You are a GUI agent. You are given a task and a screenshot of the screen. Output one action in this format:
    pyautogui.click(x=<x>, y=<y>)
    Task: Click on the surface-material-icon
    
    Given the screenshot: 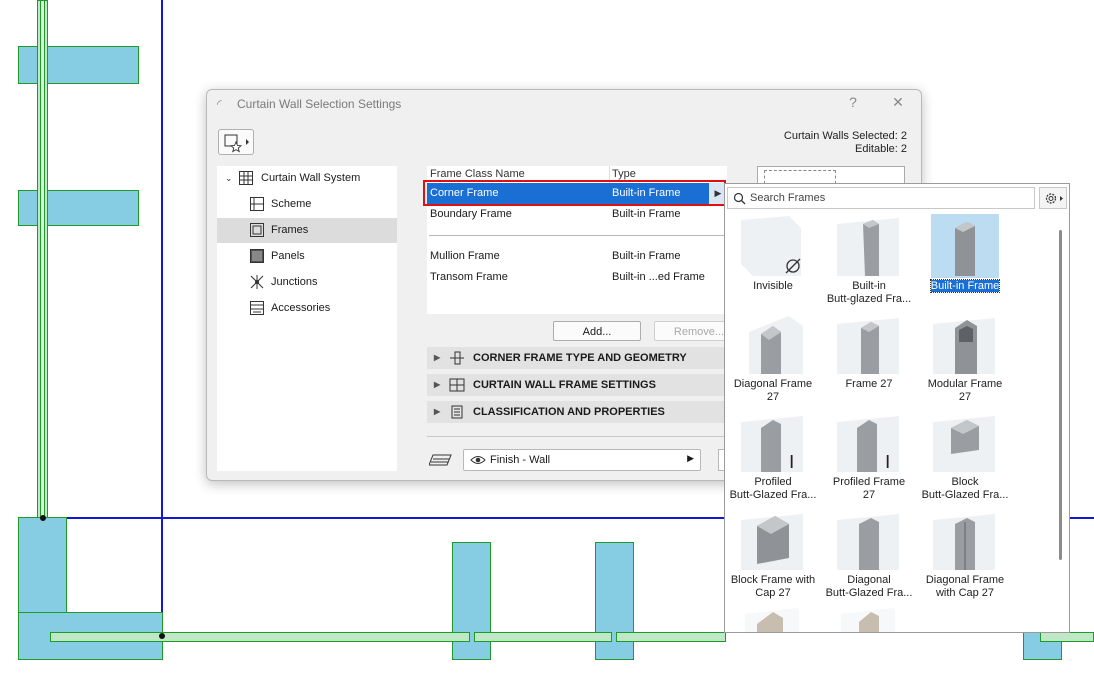 What is the action you would take?
    pyautogui.click(x=440, y=460)
    